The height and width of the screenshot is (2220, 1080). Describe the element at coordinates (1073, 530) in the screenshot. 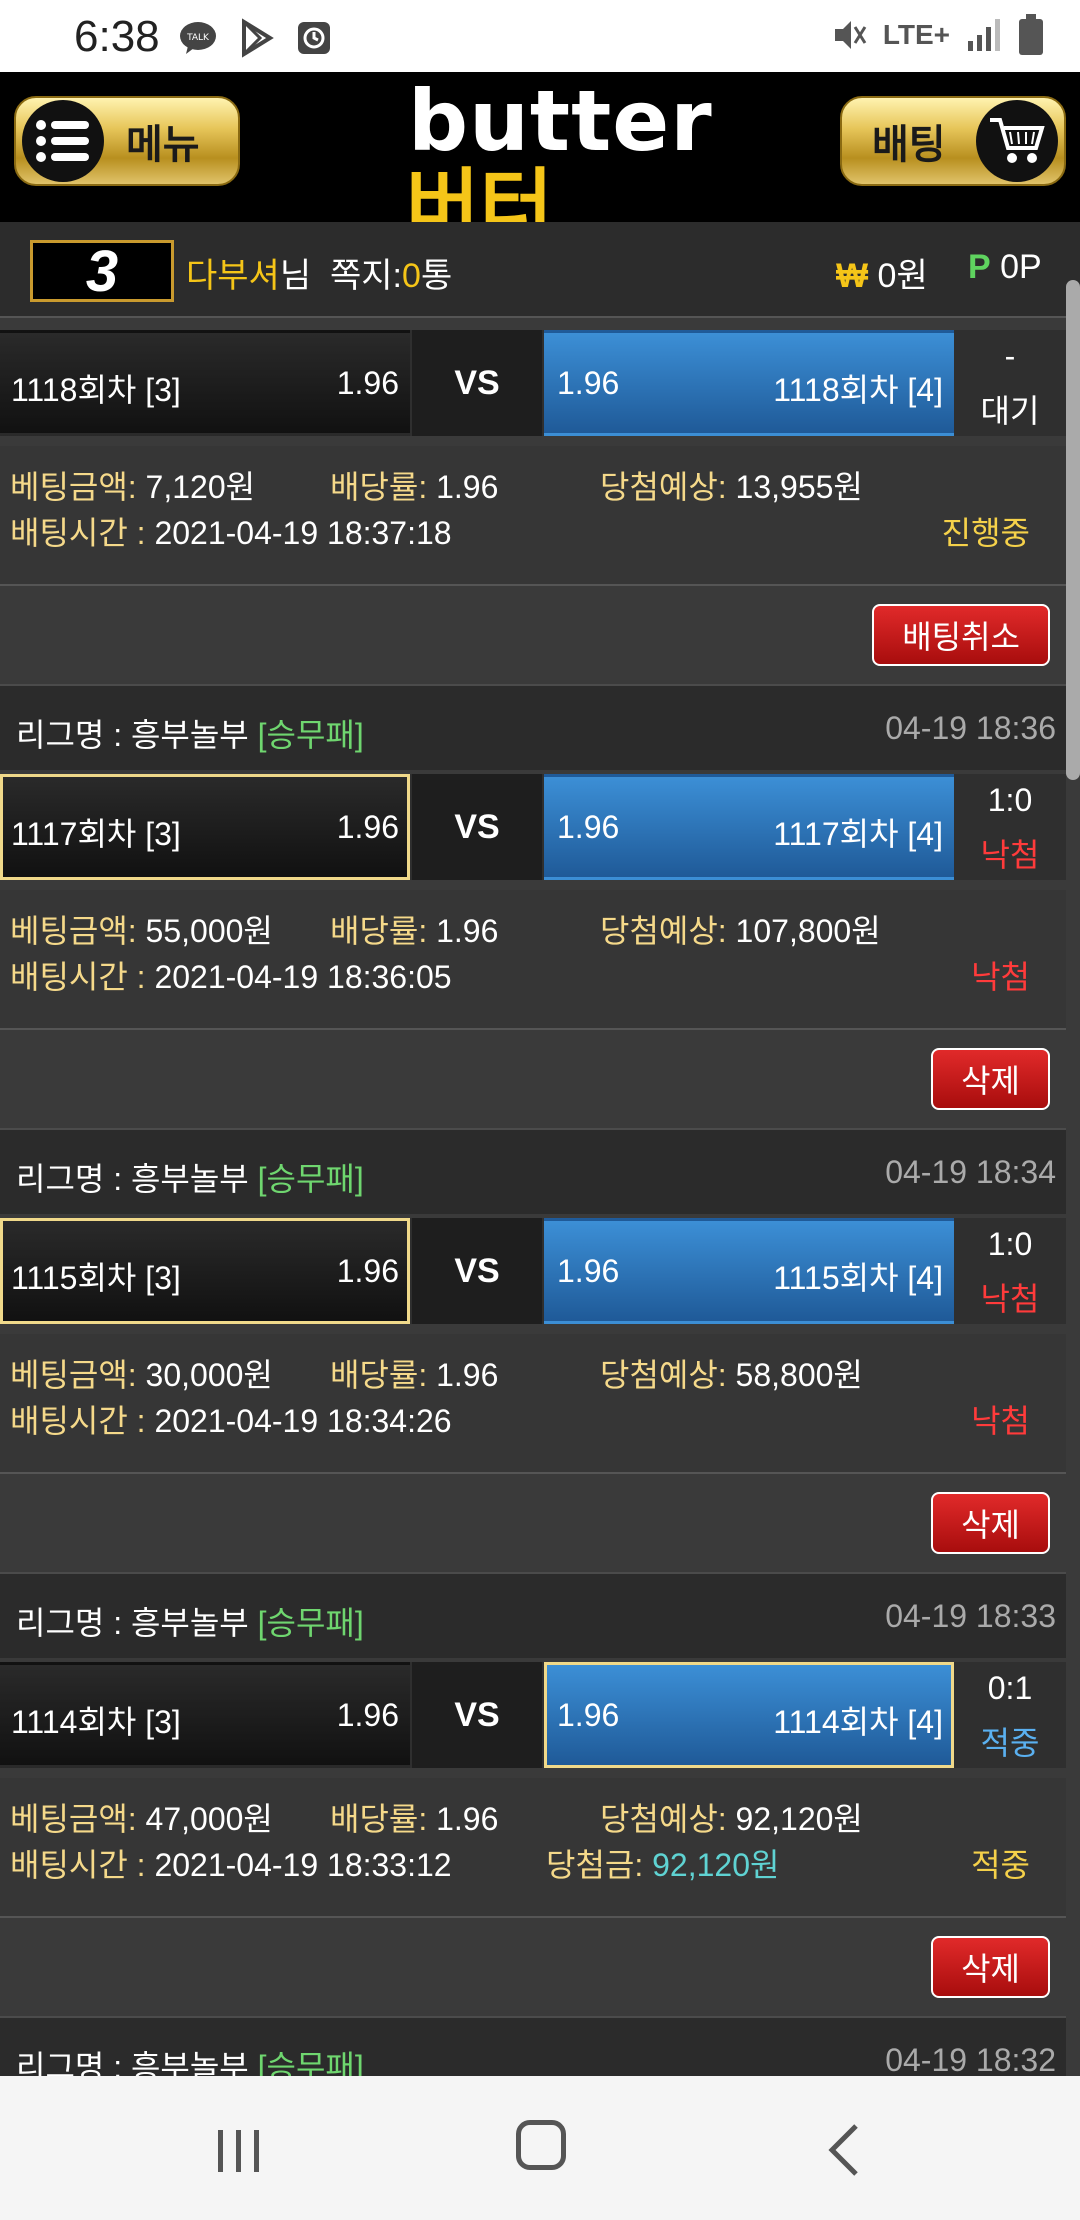

I see `scrollbar` at that location.